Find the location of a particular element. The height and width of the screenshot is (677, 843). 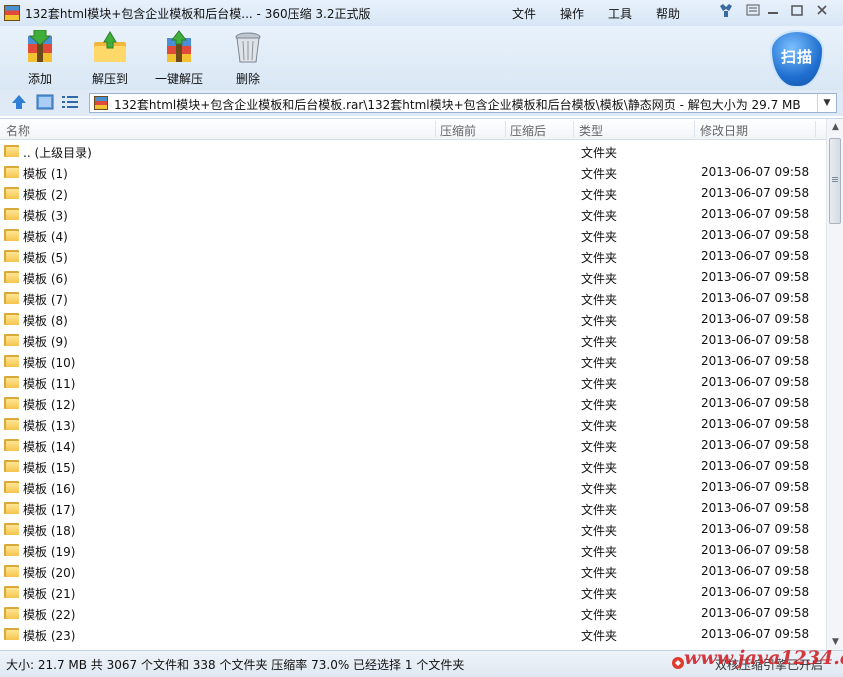

table-row: 模板 (23) 文件夹 2013-06-07 09:58 is located at coordinates (413, 633).